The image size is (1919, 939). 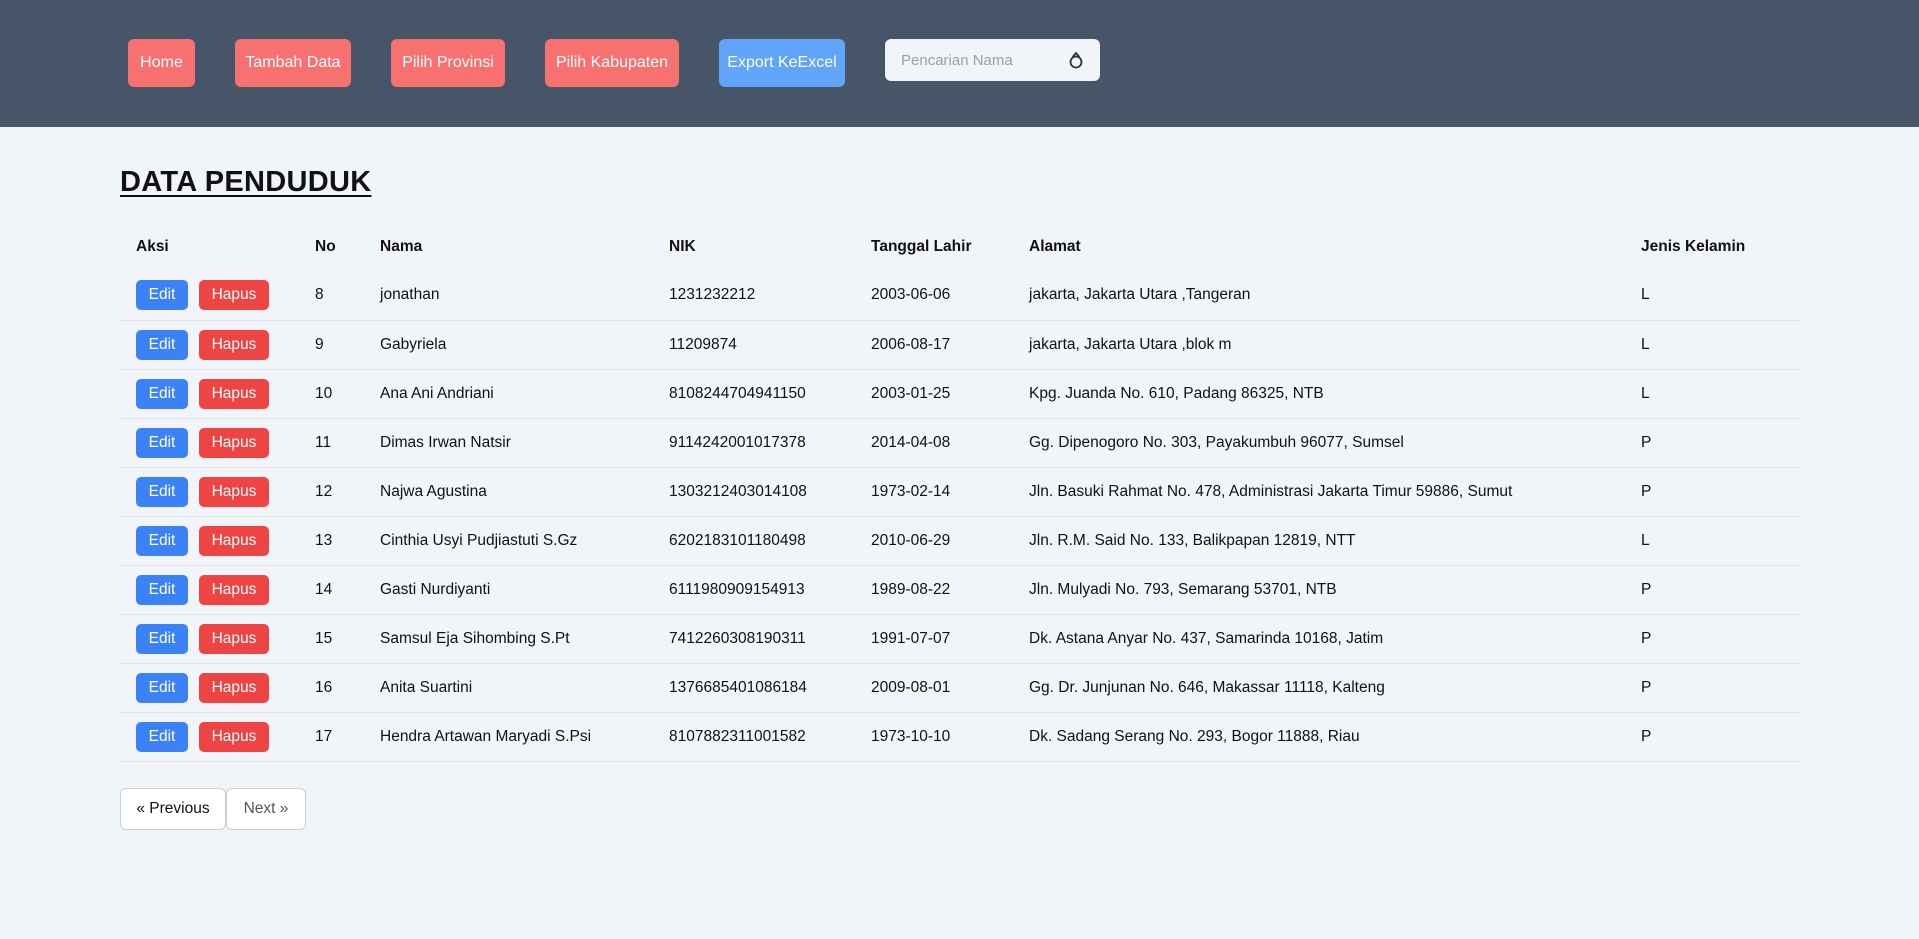 What do you see at coordinates (754, 394) in the screenshot?
I see `cell-nik: 8108244704941150` at bounding box center [754, 394].